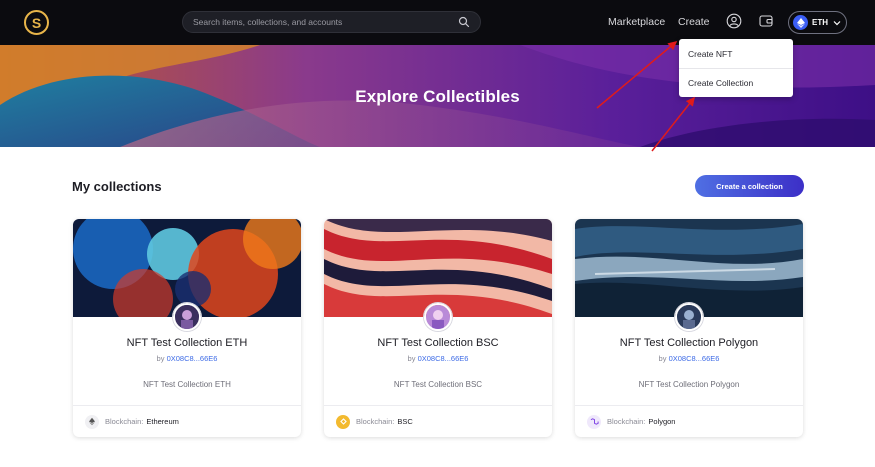 This screenshot has height=467, width=875. What do you see at coordinates (837, 22) in the screenshot?
I see `chevron-down-icon` at bounding box center [837, 22].